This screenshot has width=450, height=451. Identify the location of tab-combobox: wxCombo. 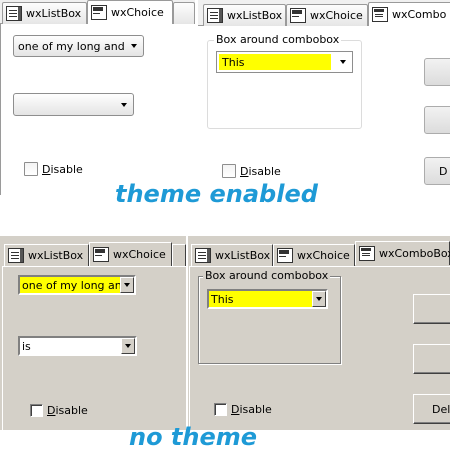
(409, 14).